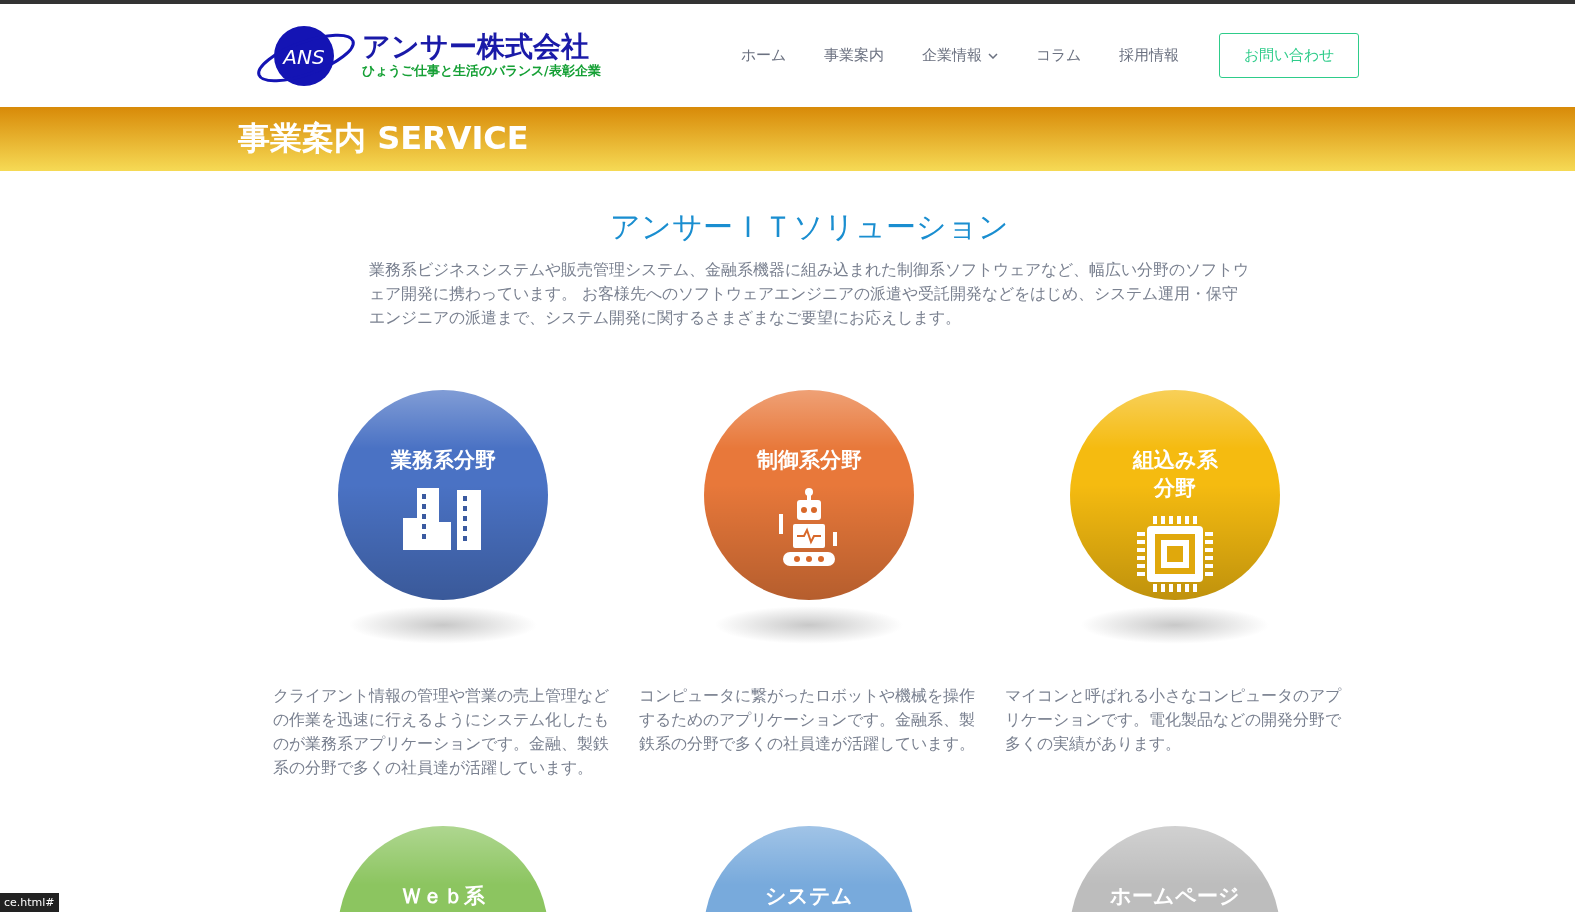 This screenshot has width=1575, height=912. I want to click on banner-title: 事業案内 SERVICE, so click(383, 138).